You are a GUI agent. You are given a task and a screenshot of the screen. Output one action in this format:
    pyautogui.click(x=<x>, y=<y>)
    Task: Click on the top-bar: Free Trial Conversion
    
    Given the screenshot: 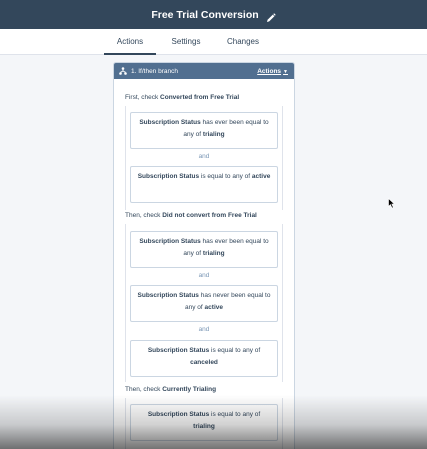 What is the action you would take?
    pyautogui.click(x=213, y=14)
    